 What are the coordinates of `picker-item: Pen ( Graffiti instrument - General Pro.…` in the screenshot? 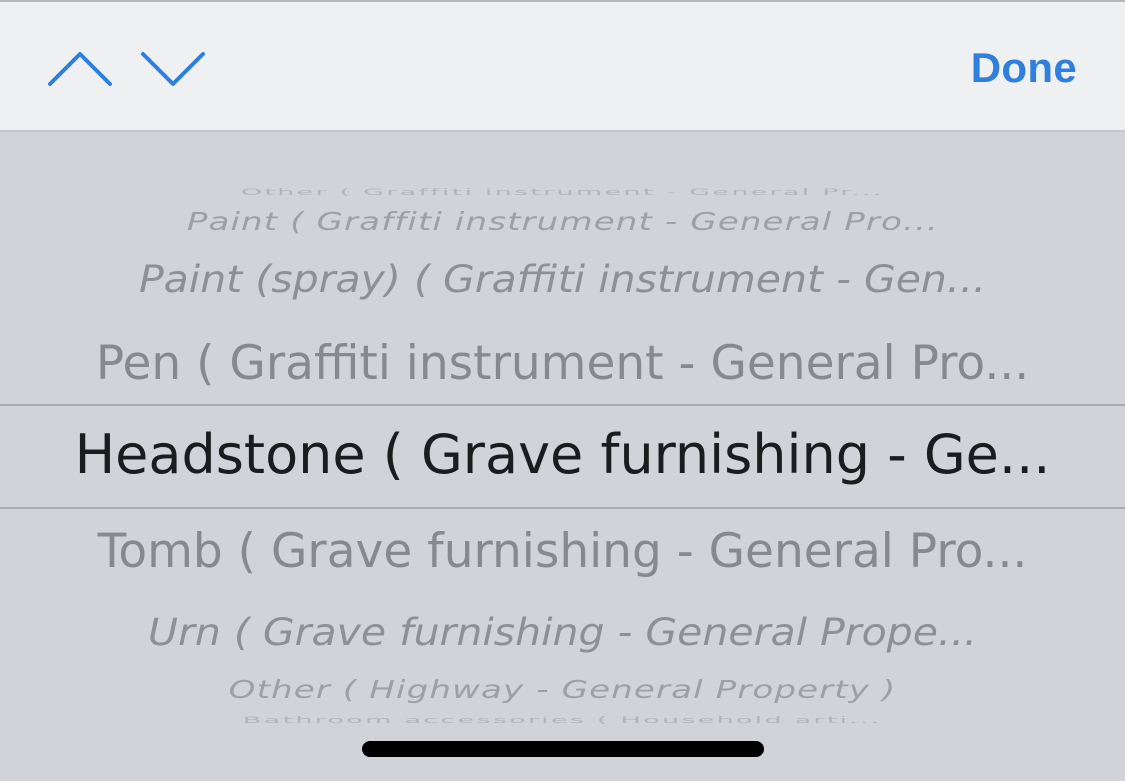 It's located at (562, 364).